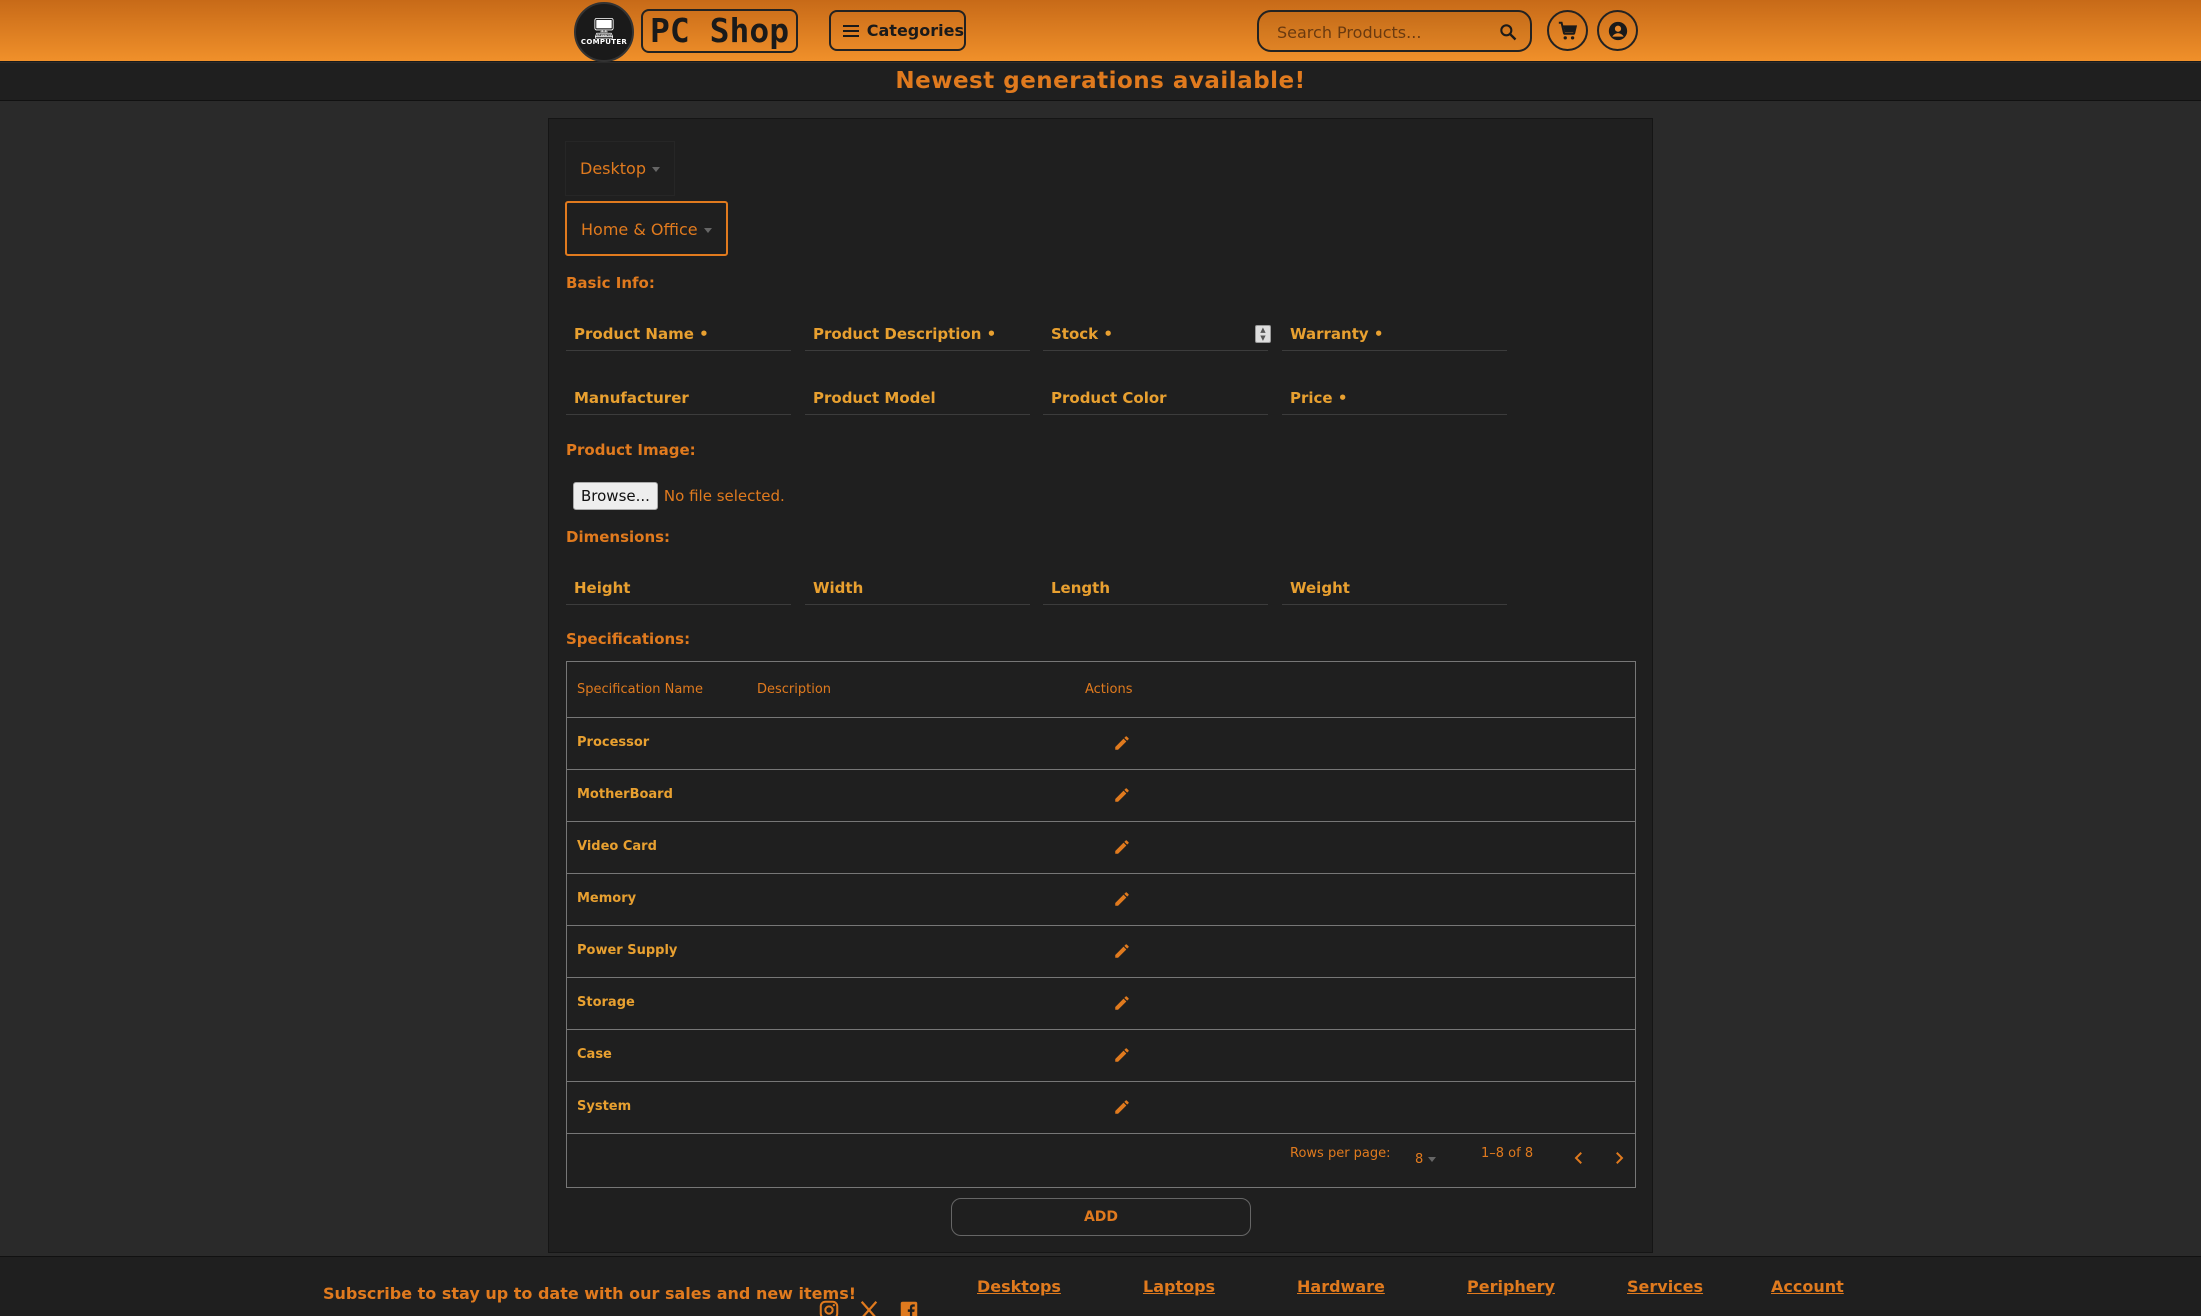  I want to click on dimensions-heading: Dimensions:, so click(618, 537).